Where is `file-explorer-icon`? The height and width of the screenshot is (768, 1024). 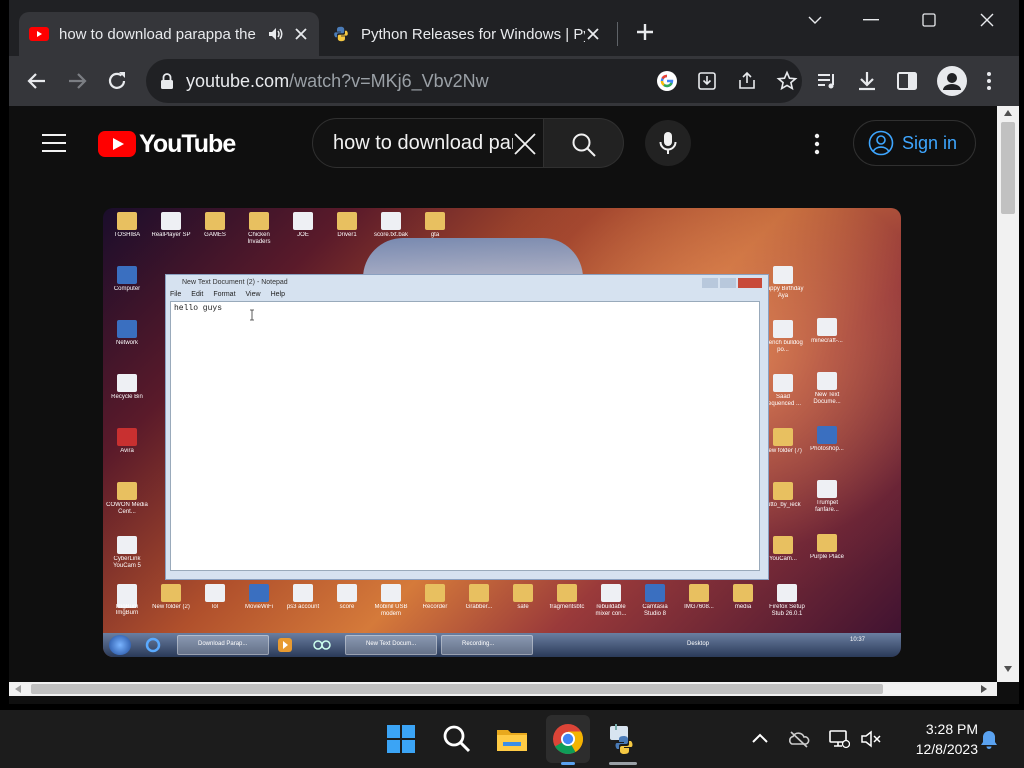 file-explorer-icon is located at coordinates (512, 739).